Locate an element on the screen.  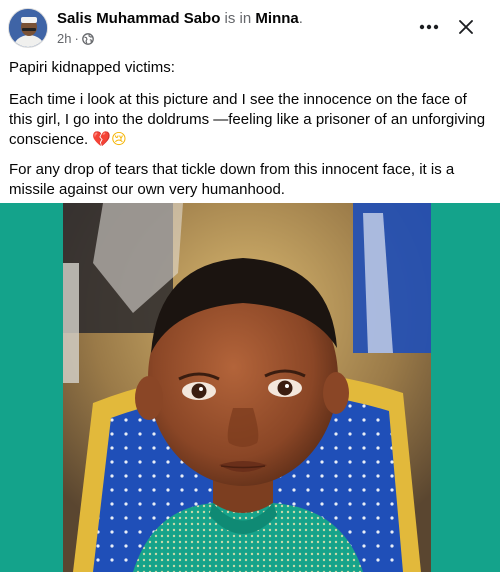
post-header: Salis Muhammad Sabo is in Minna. 2h · is located at coordinates (250, 28).